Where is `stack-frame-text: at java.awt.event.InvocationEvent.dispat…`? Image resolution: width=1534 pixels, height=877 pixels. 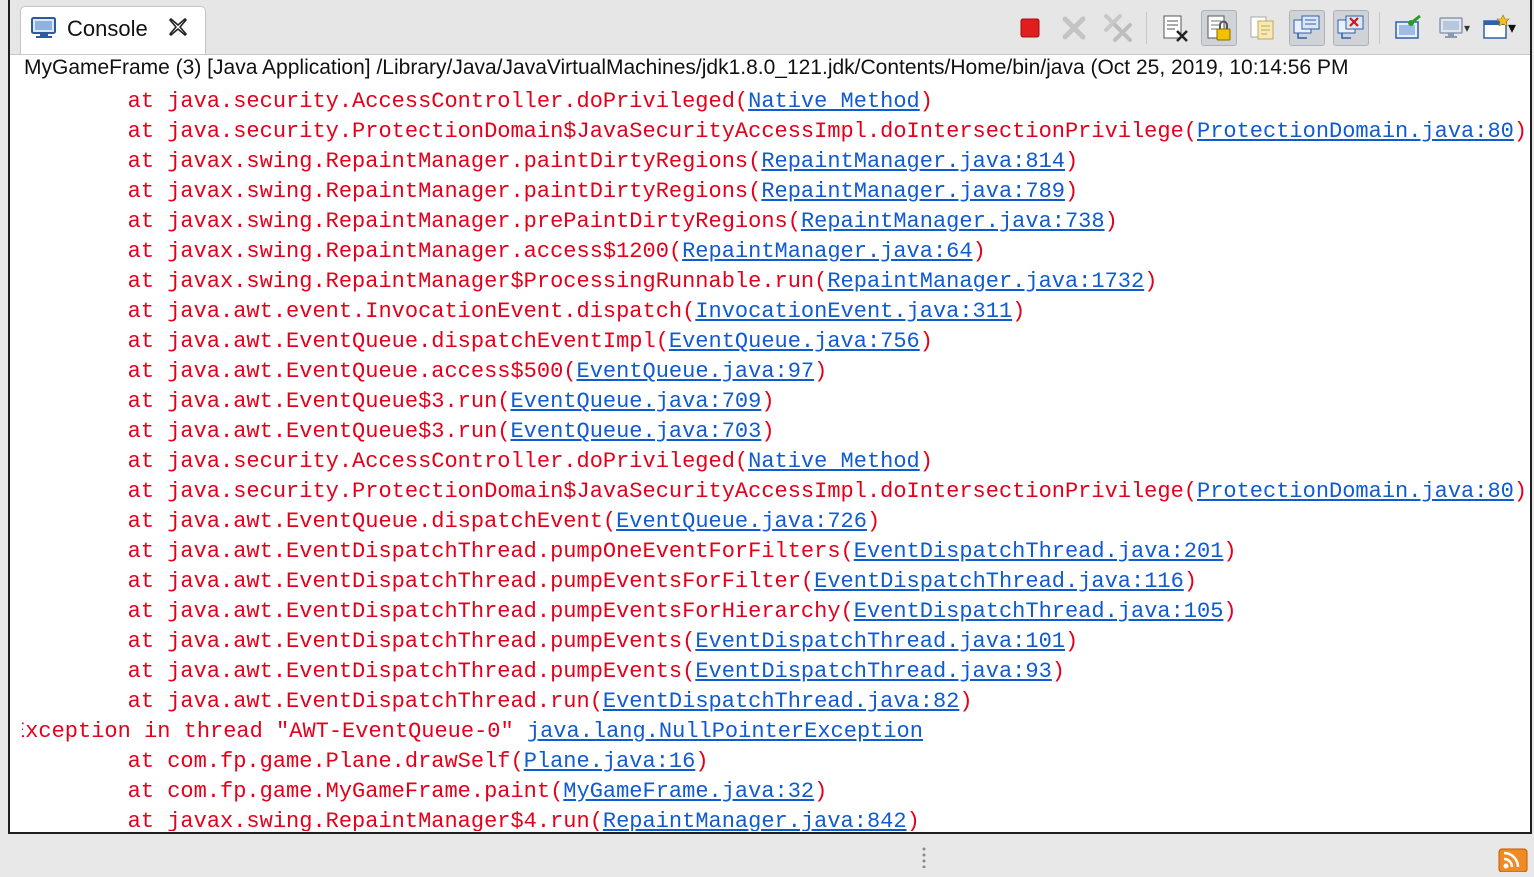 stack-frame-text: at java.awt.event.InvocationEvent.dispat… is located at coordinates (359, 311).